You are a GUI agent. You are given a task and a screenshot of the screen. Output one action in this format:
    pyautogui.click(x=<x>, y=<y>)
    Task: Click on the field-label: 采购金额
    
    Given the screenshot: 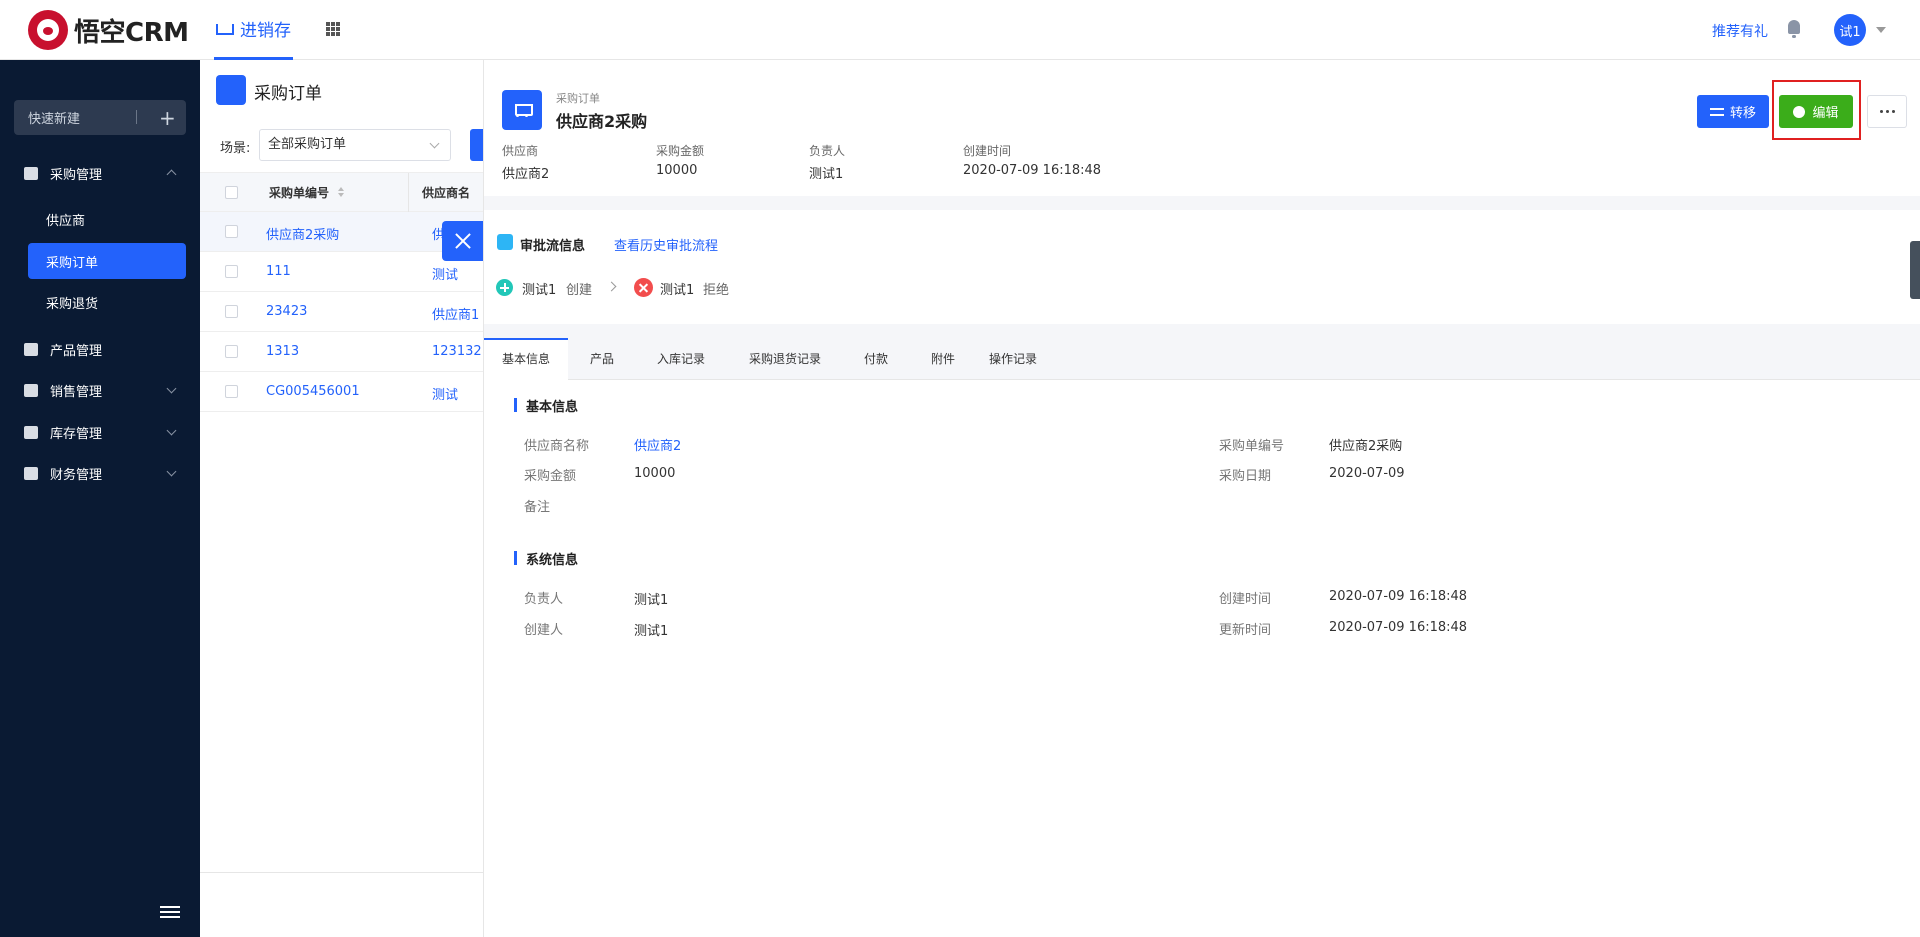 What is the action you would take?
    pyautogui.click(x=550, y=476)
    